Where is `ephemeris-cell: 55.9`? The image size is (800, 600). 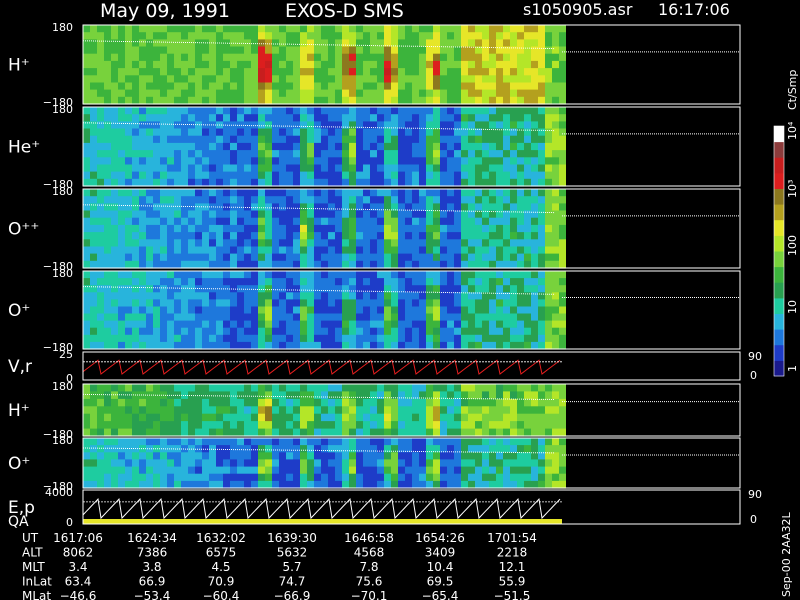 ephemeris-cell: 55.9 is located at coordinates (512, 582).